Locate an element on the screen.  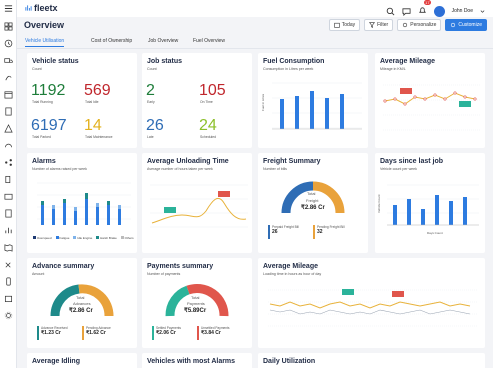
alarms-stacked-bar-chart is located at coordinates (84, 203).